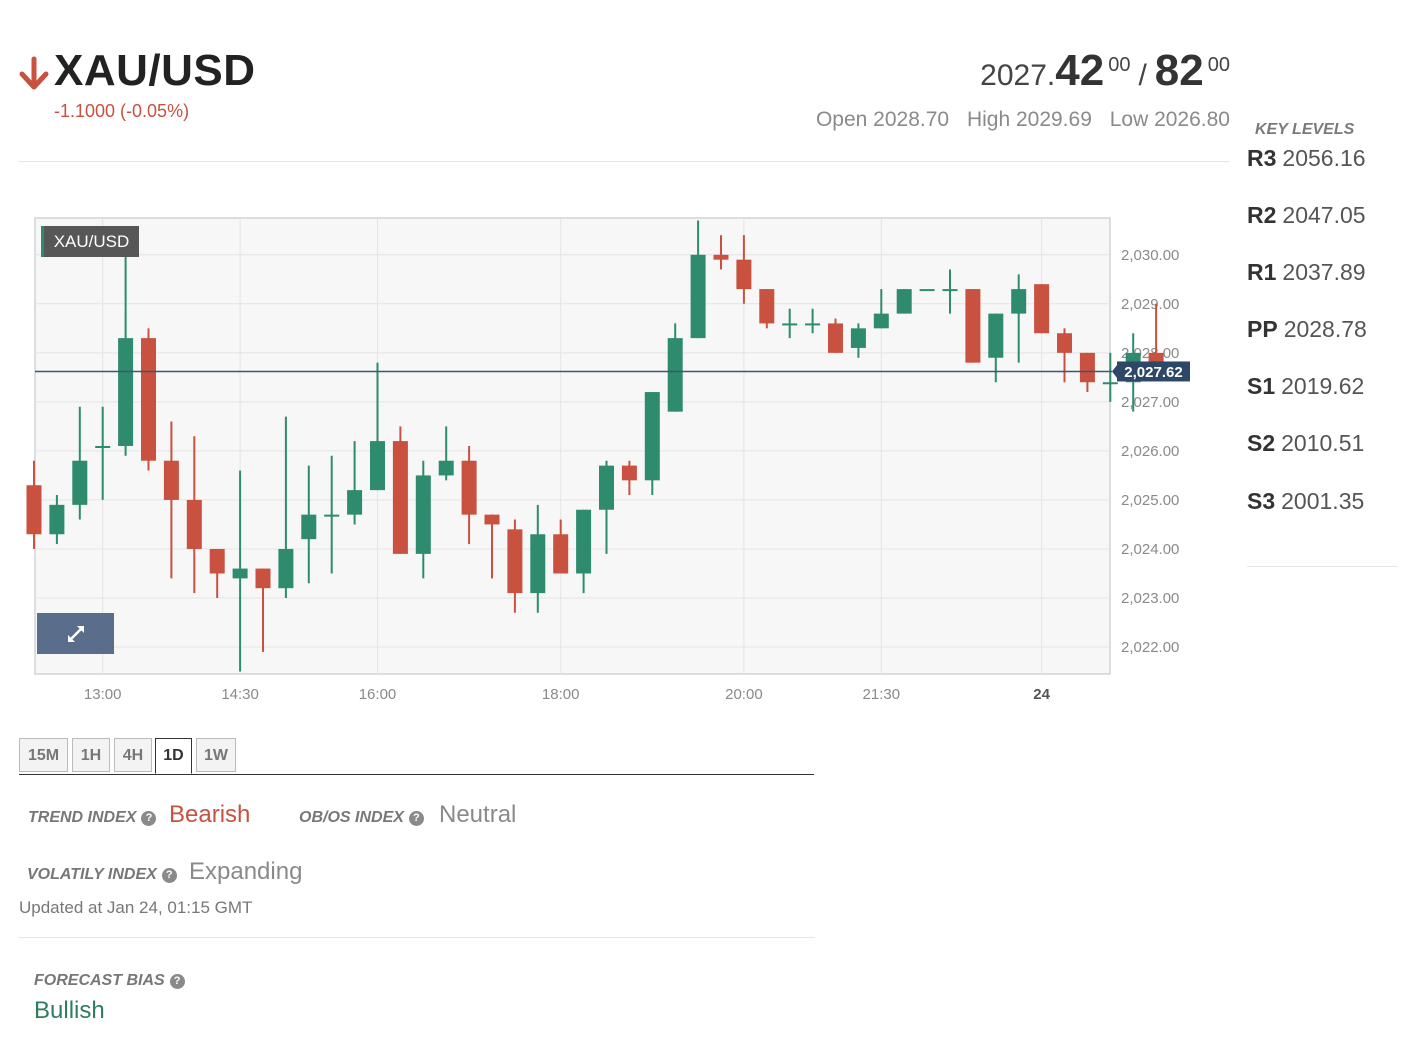 The image size is (1423, 1057). Describe the element at coordinates (34, 73) in the screenshot. I see `down-arrow-icon` at that location.